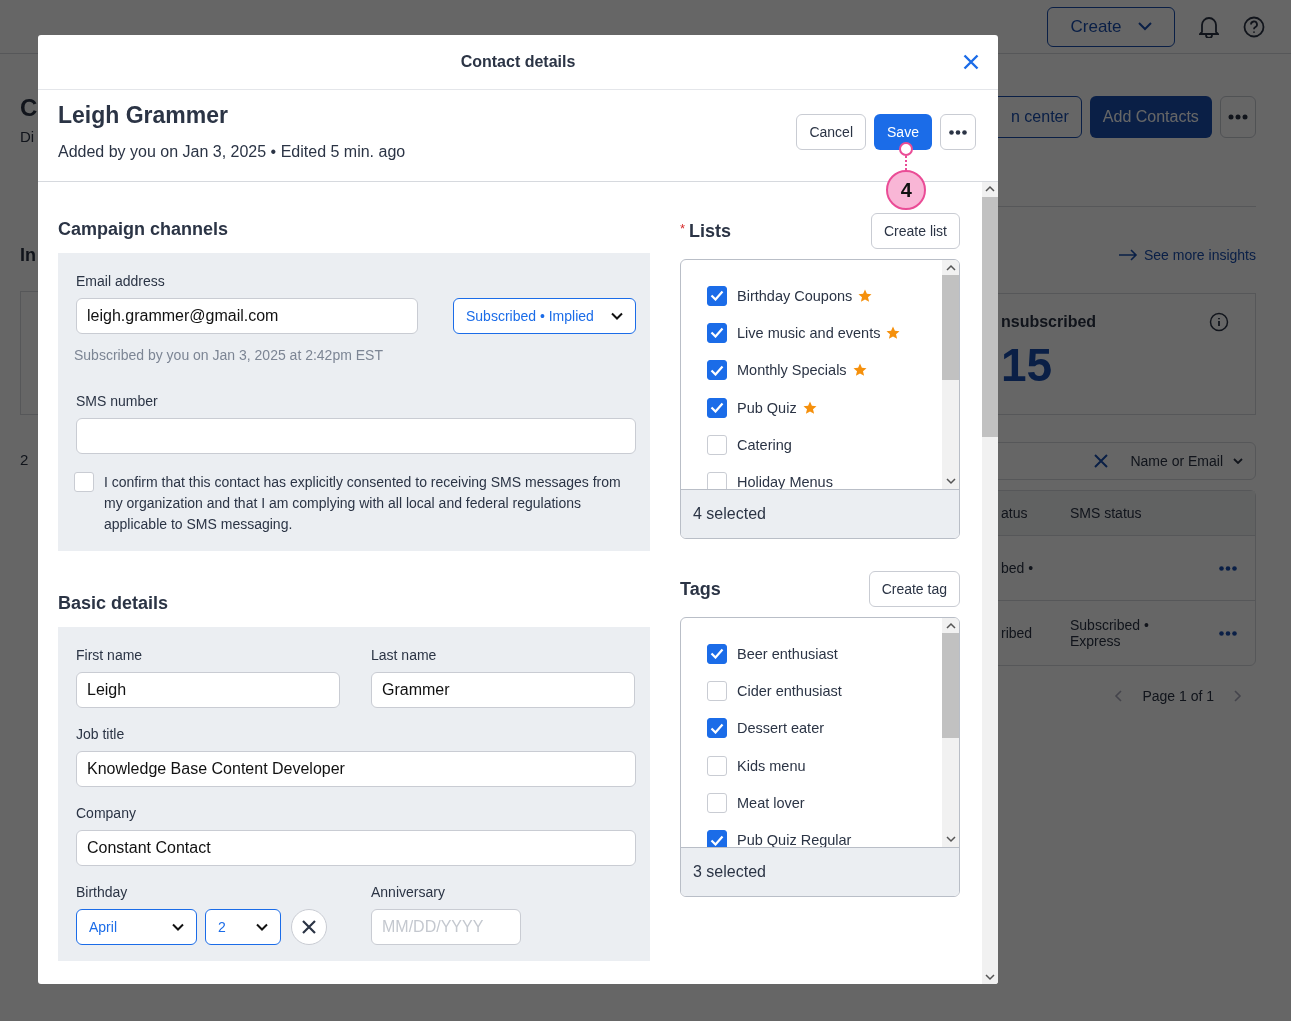 The width and height of the screenshot is (1291, 1021). I want to click on email-field: leigh.grammer@gmail.com, so click(247, 316).